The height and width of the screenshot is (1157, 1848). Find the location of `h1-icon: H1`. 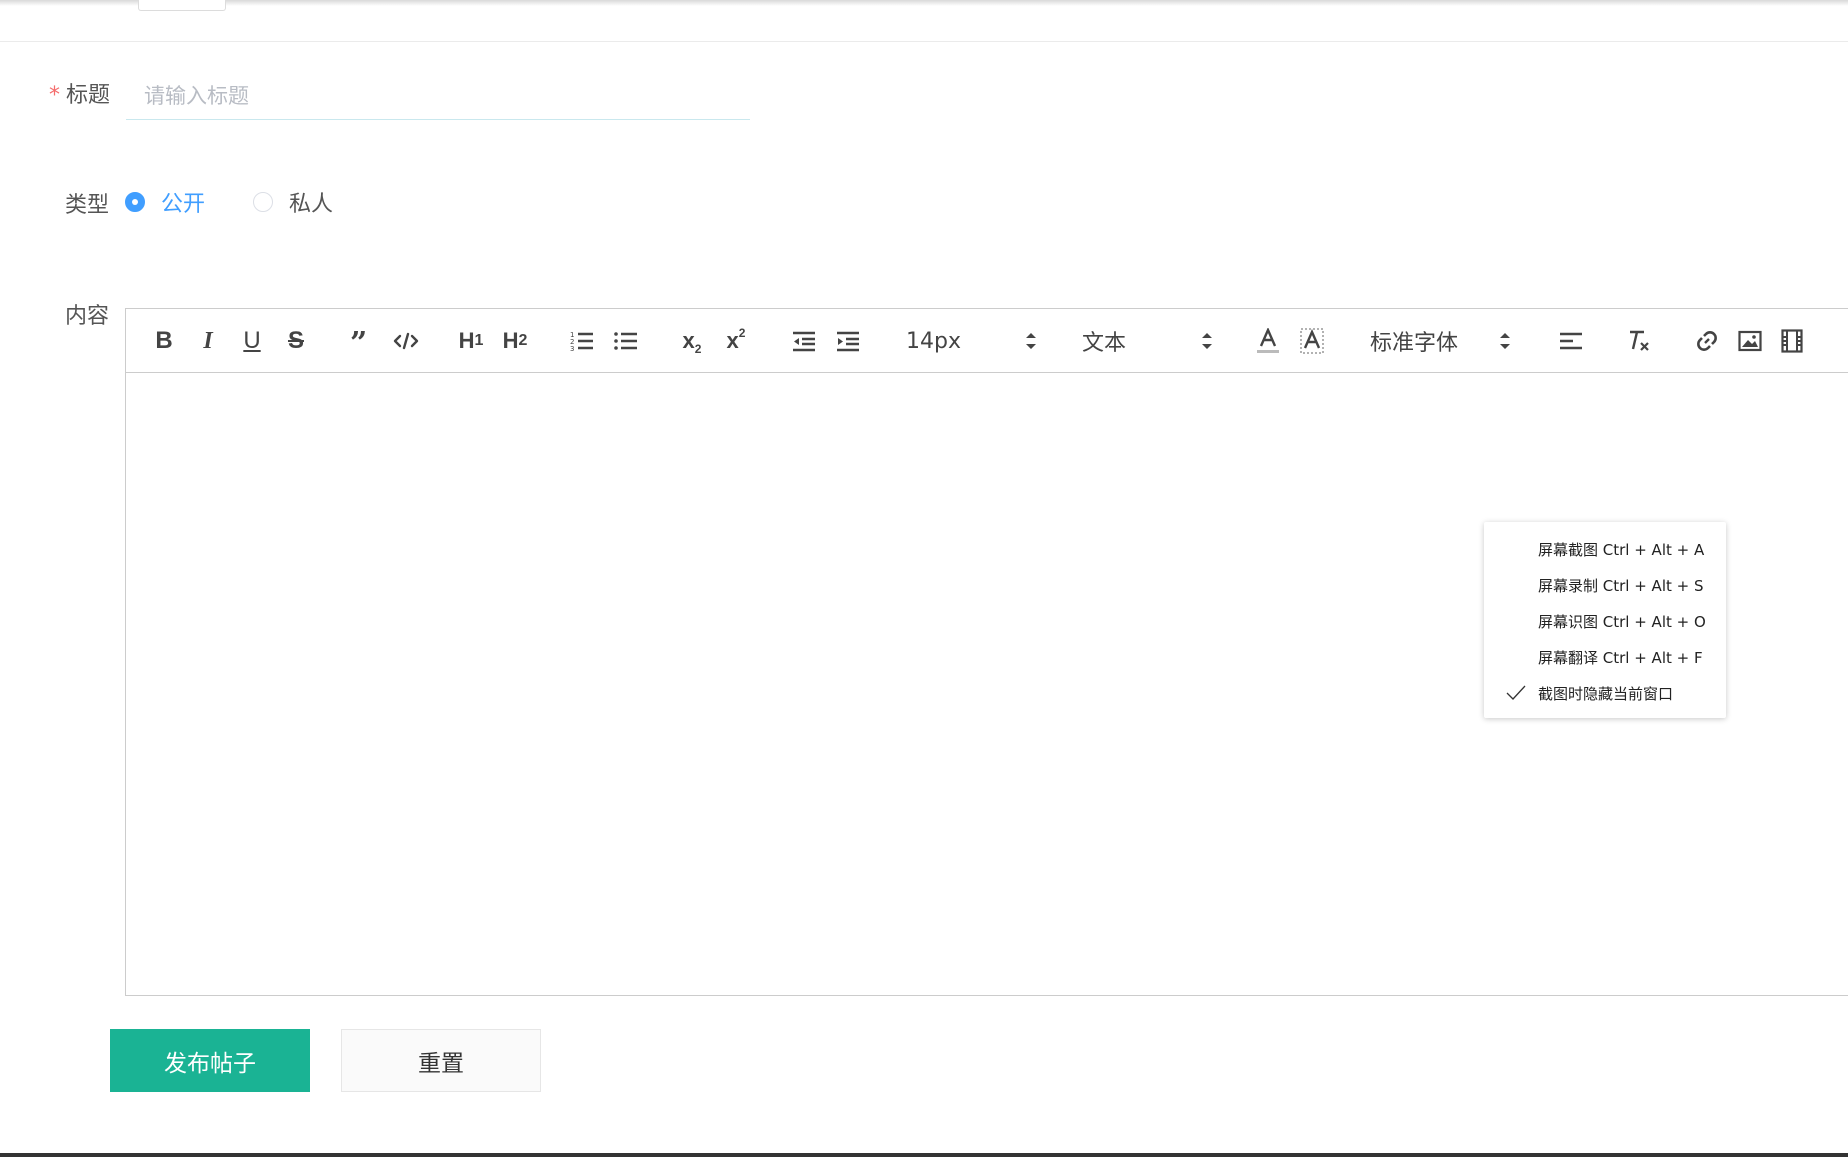

h1-icon: H1 is located at coordinates (471, 341).